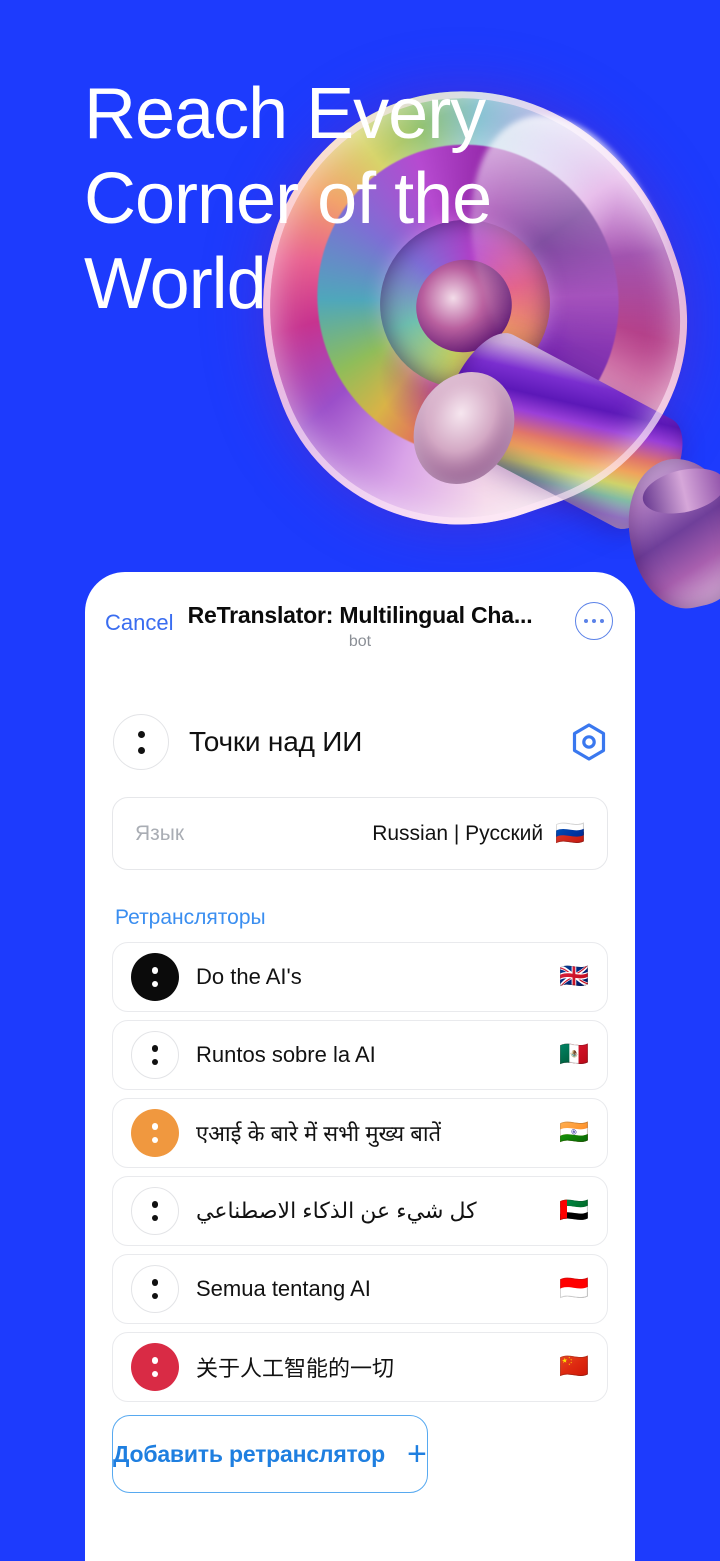 The width and height of the screenshot is (720, 1561). What do you see at coordinates (288, 199) in the screenshot?
I see `hero-headline: Reach Every Corner of the World` at bounding box center [288, 199].